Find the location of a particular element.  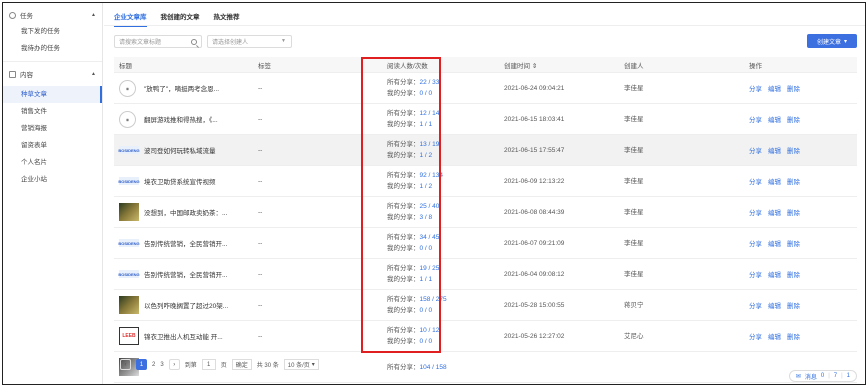

cell-creator: 蒋贝宁 is located at coordinates (634, 305).